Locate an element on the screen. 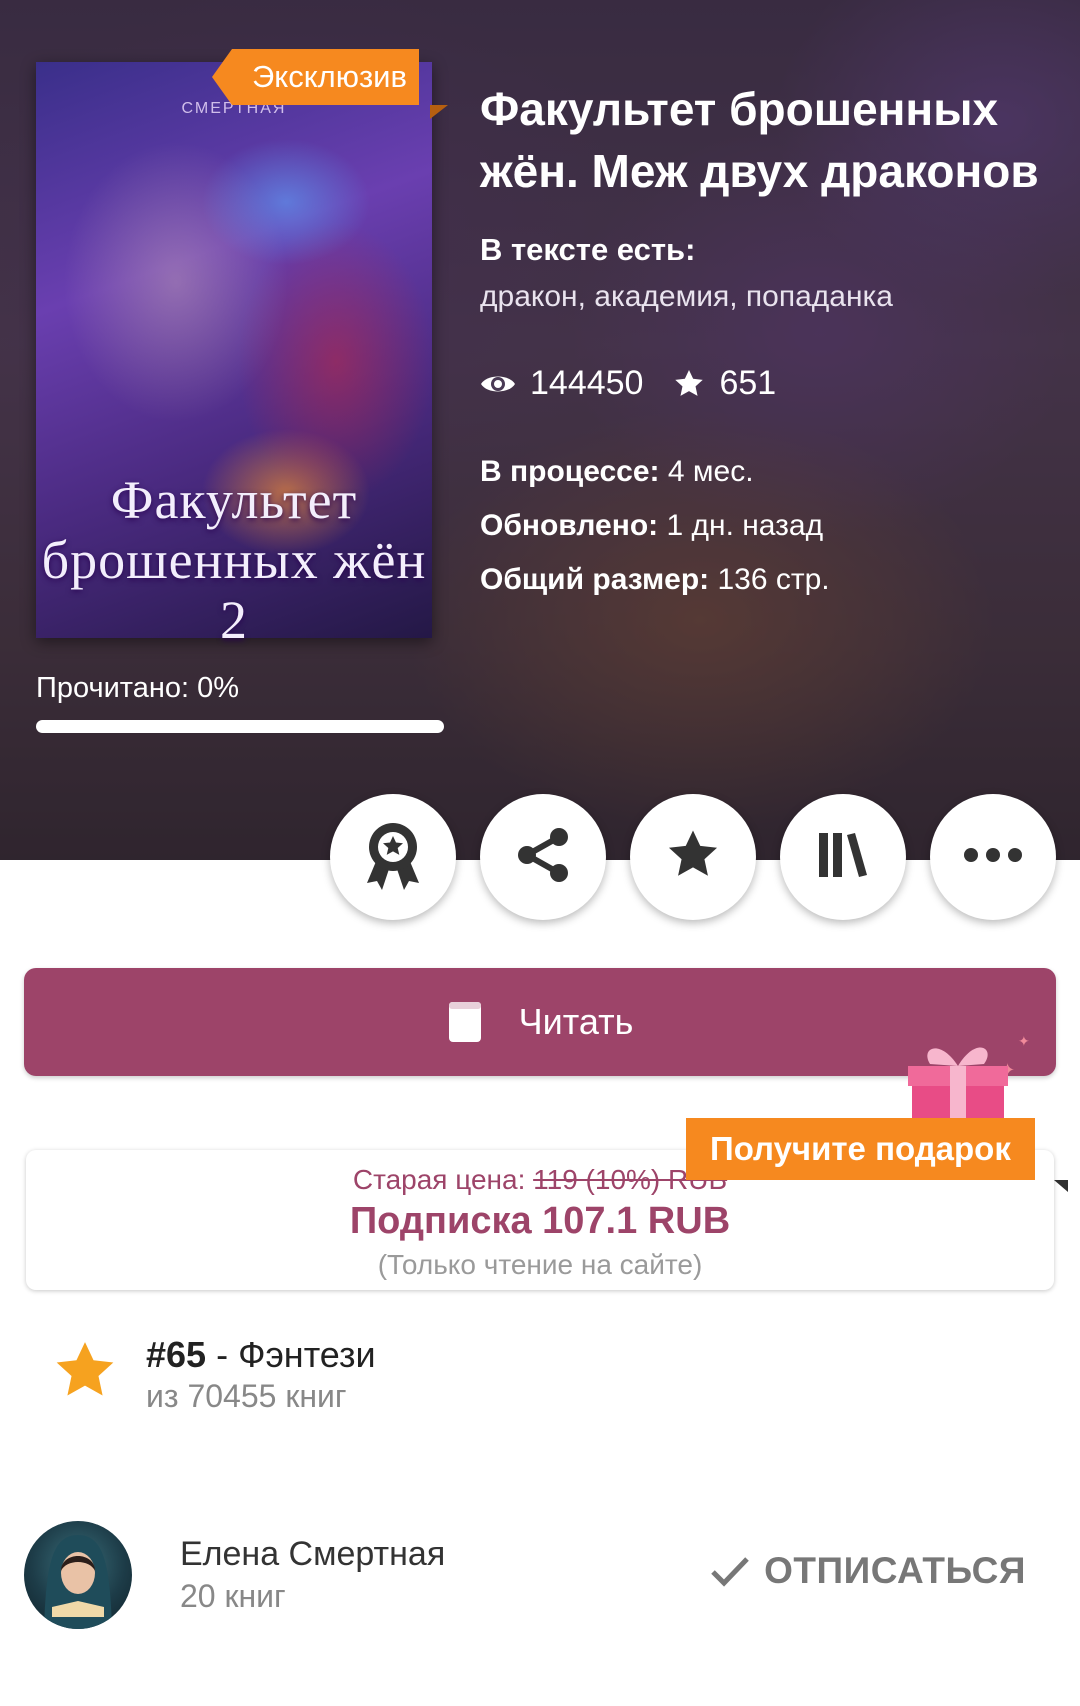  old-price-label: Старая цена: is located at coordinates (443, 1179).